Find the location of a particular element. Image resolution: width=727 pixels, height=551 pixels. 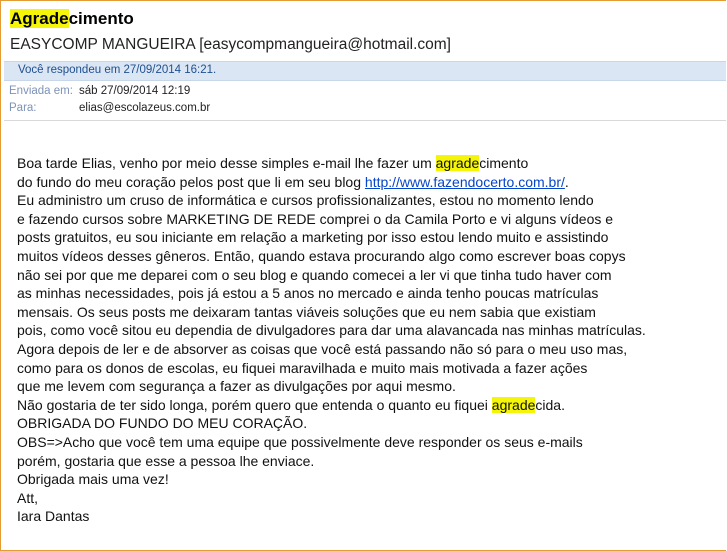

sent-value: sáb 27/09/2014 12:19 is located at coordinates (135, 91).